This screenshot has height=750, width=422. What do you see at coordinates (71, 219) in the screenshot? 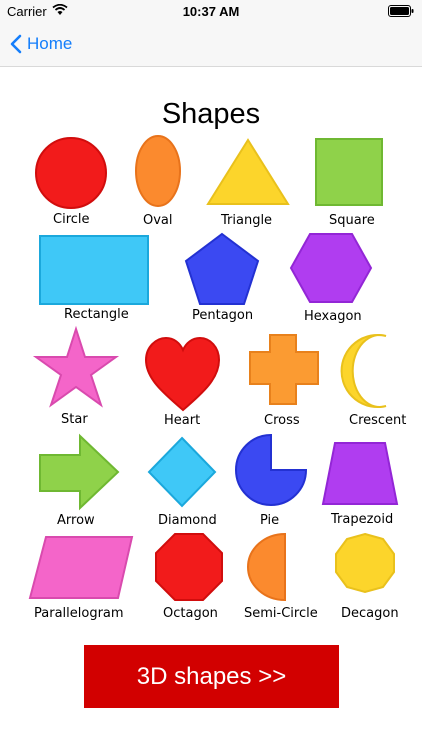
I see `label-circle: Circle` at bounding box center [71, 219].